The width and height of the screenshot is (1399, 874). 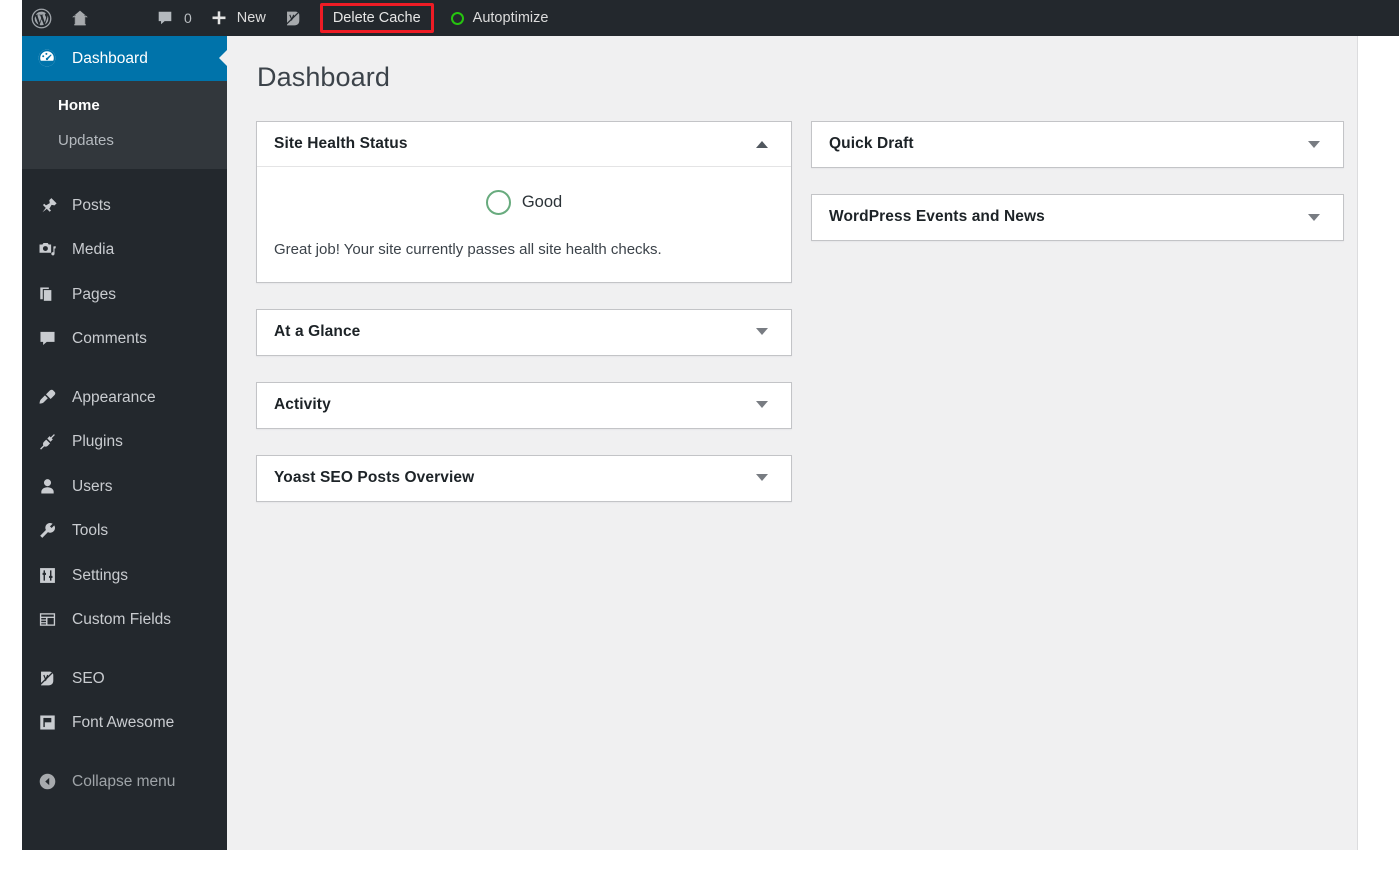 I want to click on sidebar-item-label: Dashboard, so click(x=110, y=58).